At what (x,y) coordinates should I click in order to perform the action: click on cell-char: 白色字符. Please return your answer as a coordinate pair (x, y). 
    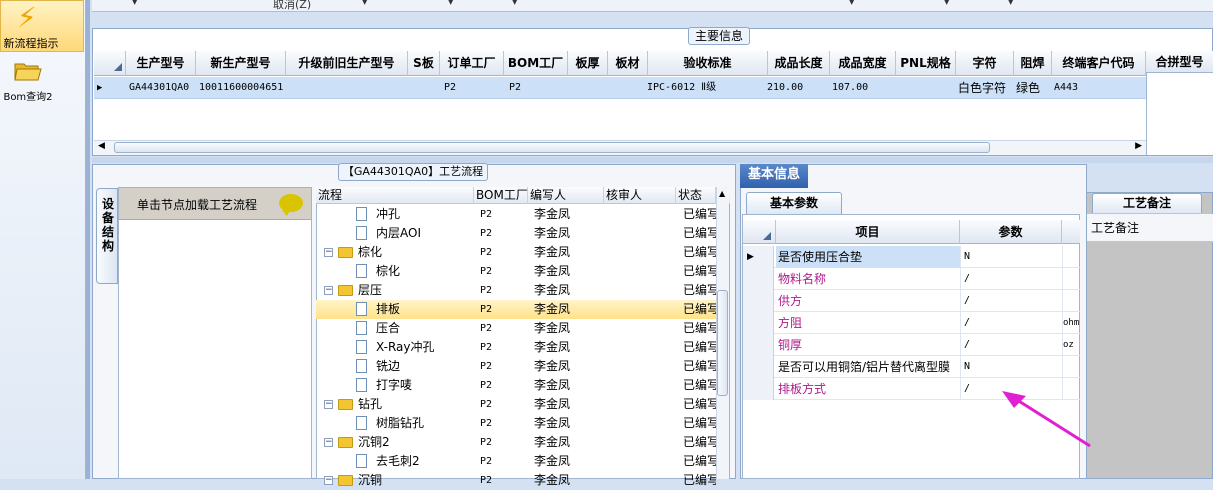
    Looking at the image, I should click on (982, 88).